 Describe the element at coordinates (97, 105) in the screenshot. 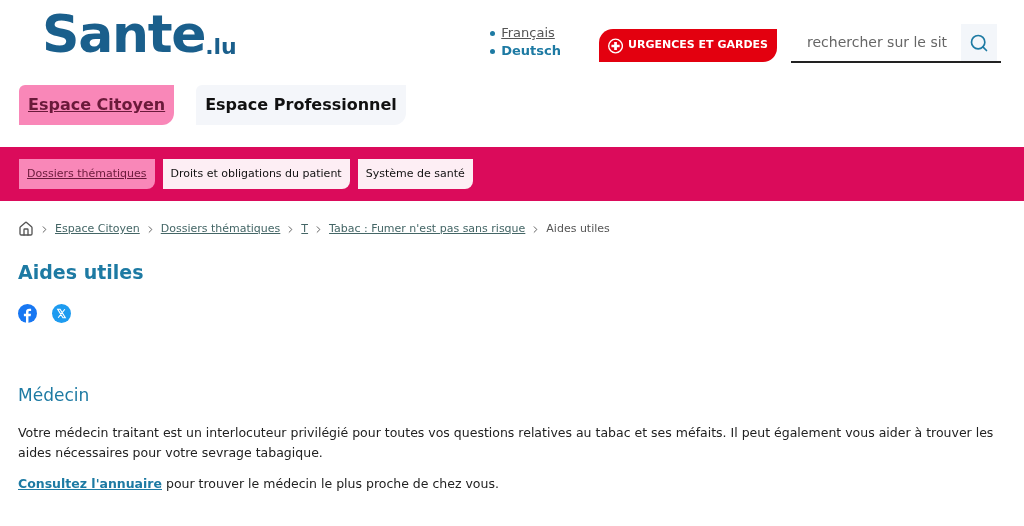

I see `space-tab: Espace Citoyen` at that location.